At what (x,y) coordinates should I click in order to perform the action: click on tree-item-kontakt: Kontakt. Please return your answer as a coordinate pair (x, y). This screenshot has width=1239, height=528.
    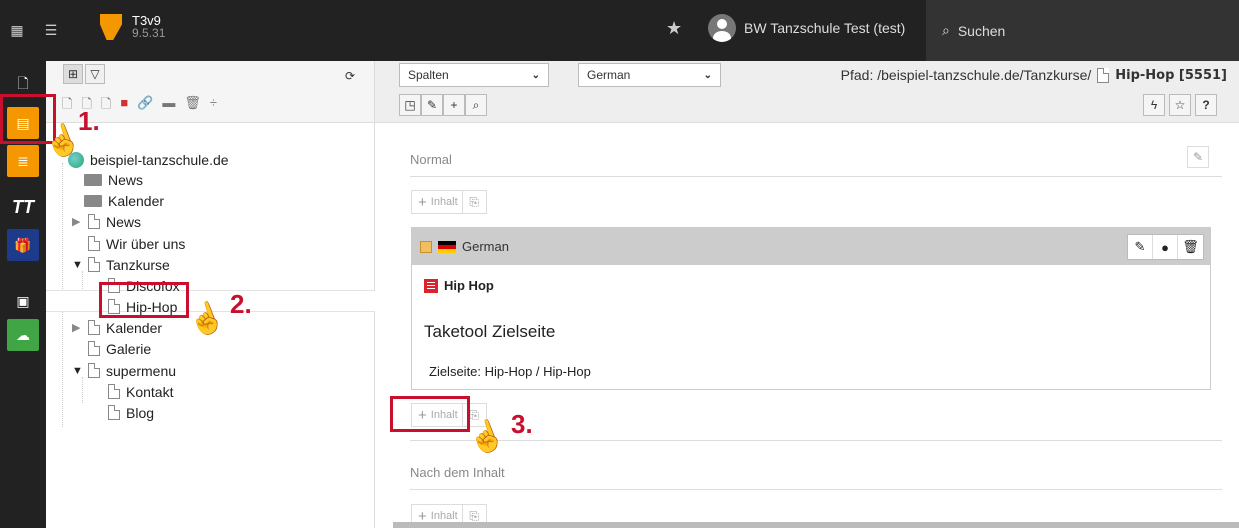
    Looking at the image, I should click on (140, 391).